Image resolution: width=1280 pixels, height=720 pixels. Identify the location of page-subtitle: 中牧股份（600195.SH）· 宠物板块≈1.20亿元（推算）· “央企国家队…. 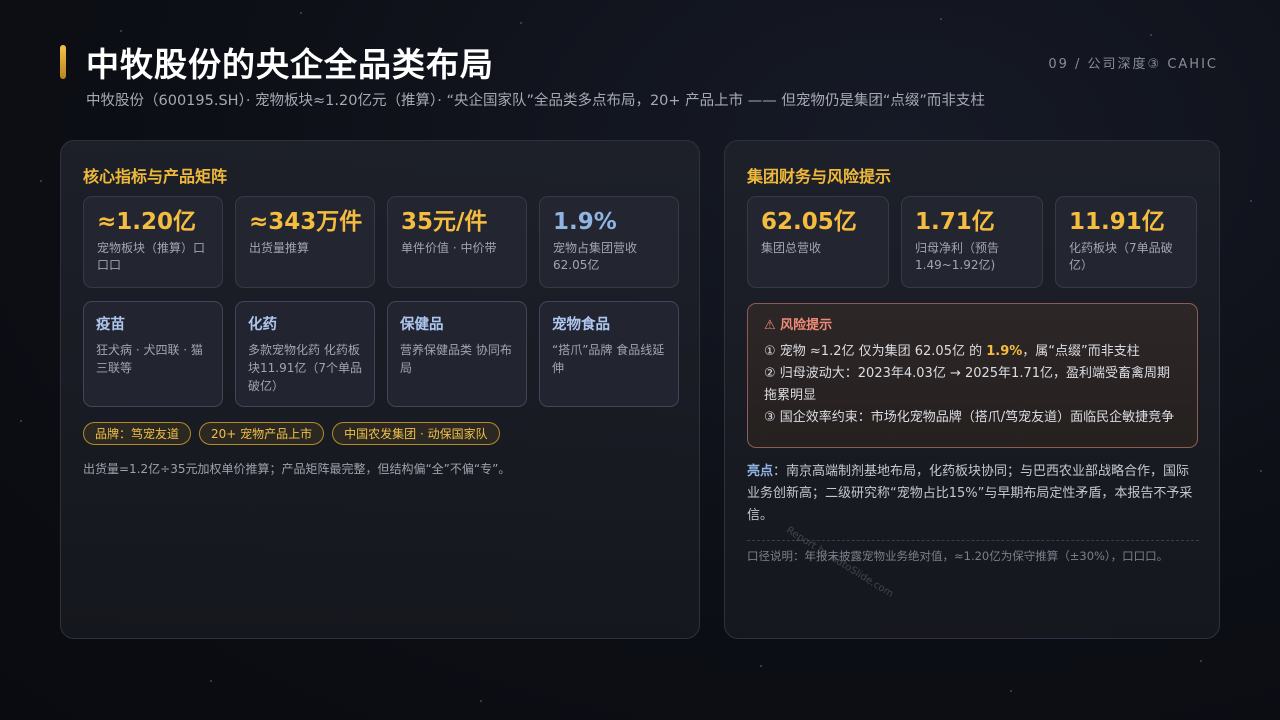
(535, 101).